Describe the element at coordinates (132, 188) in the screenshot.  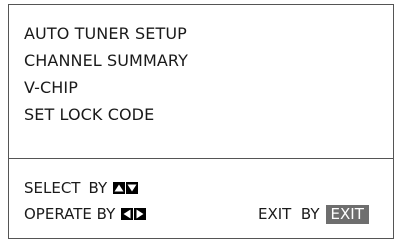
I see `down-arrow-icon` at that location.